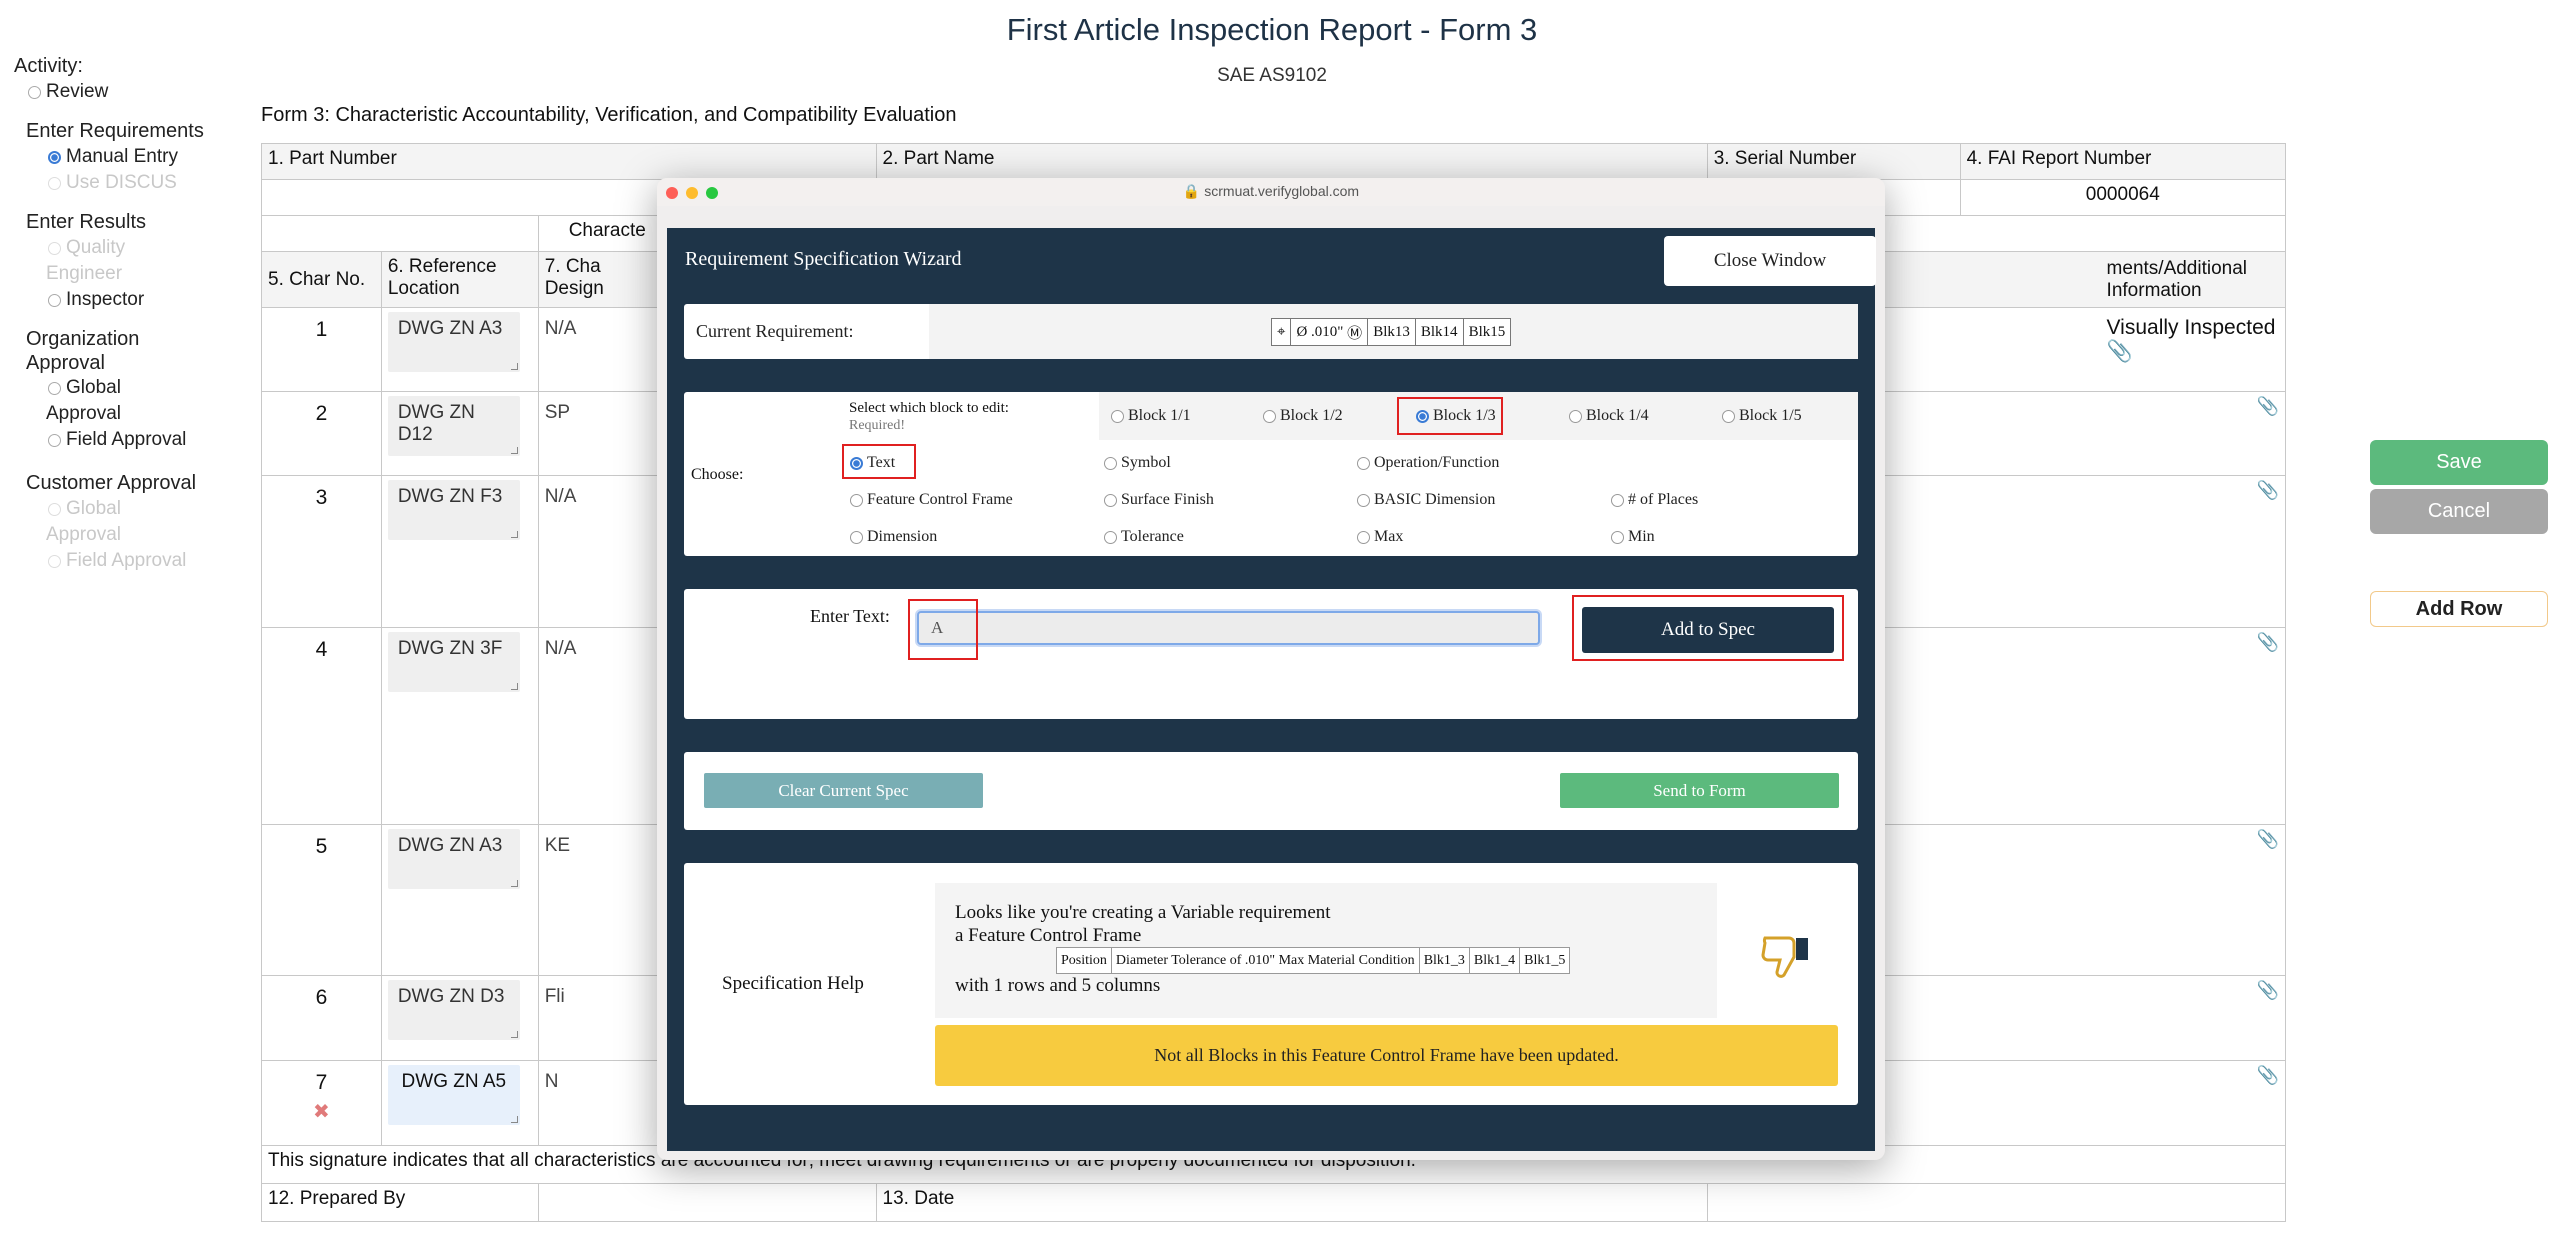  What do you see at coordinates (1272, 75) in the screenshot?
I see `page-subtitle: SAE AS9102` at bounding box center [1272, 75].